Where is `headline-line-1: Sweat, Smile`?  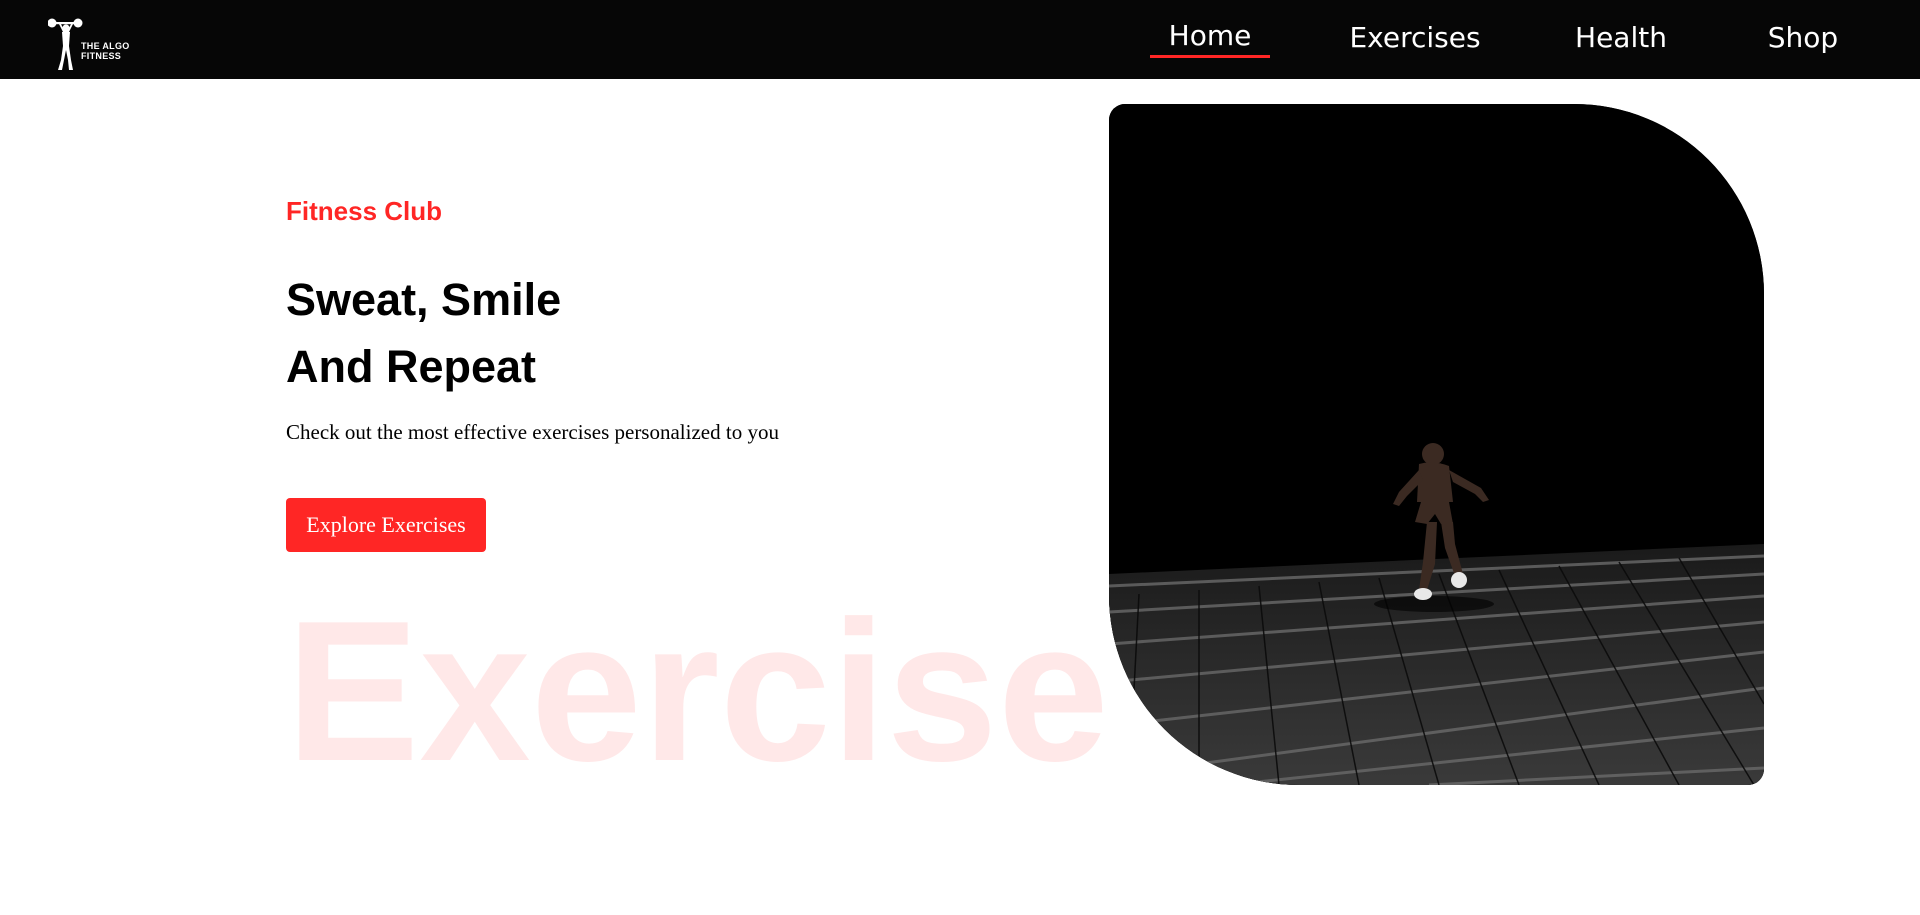 headline-line-1: Sweat, Smile is located at coordinates (424, 299).